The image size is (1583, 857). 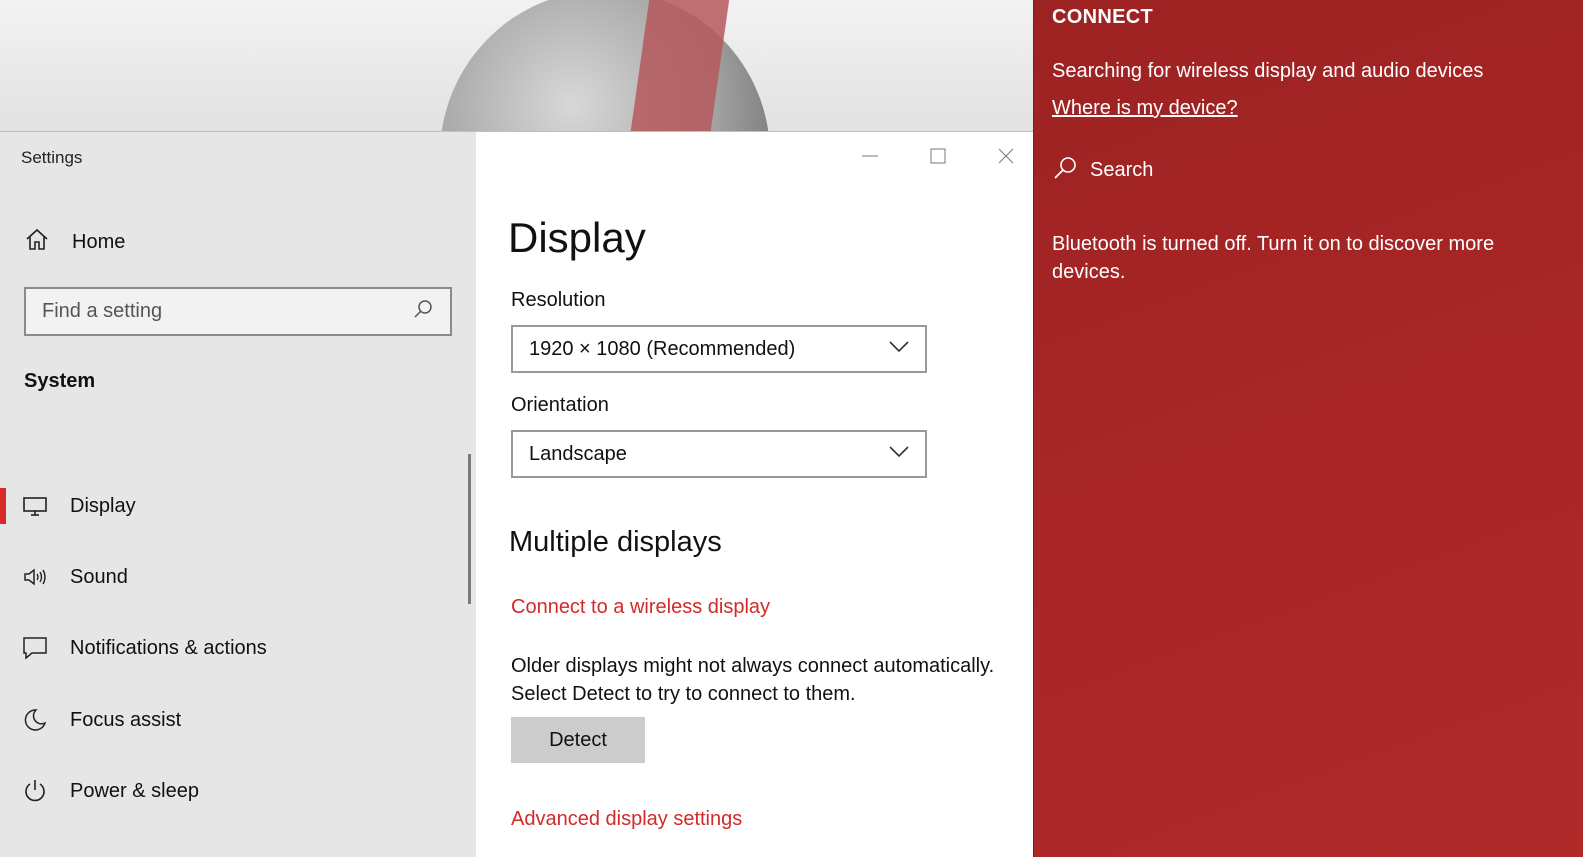 I want to click on monitor-icon, so click(x=35, y=506).